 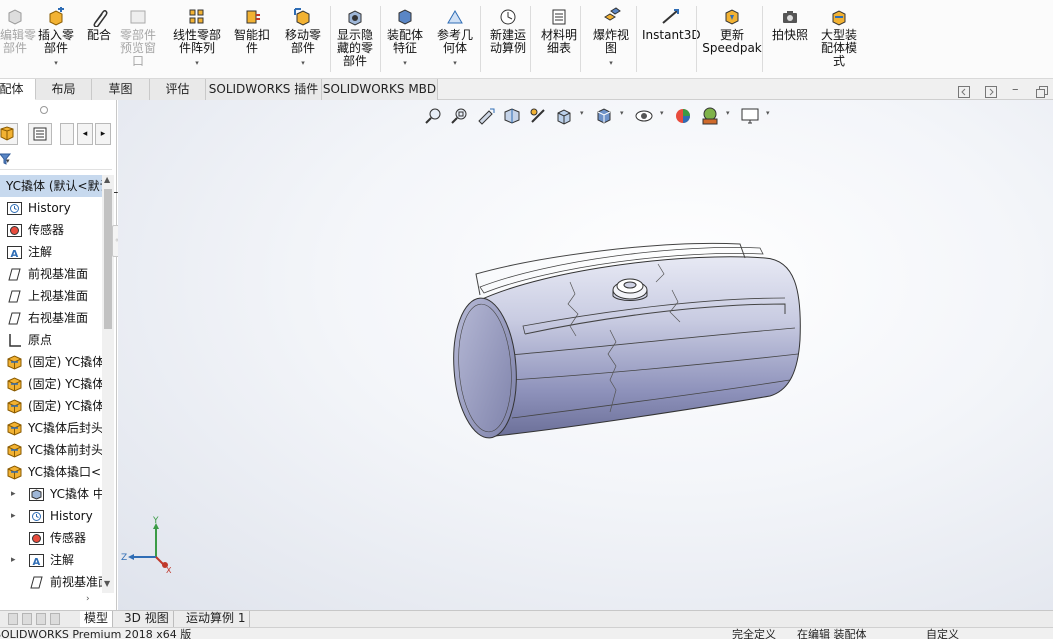 I want to click on linear-pattern-dropdown-icon: ▾, so click(x=197, y=63).